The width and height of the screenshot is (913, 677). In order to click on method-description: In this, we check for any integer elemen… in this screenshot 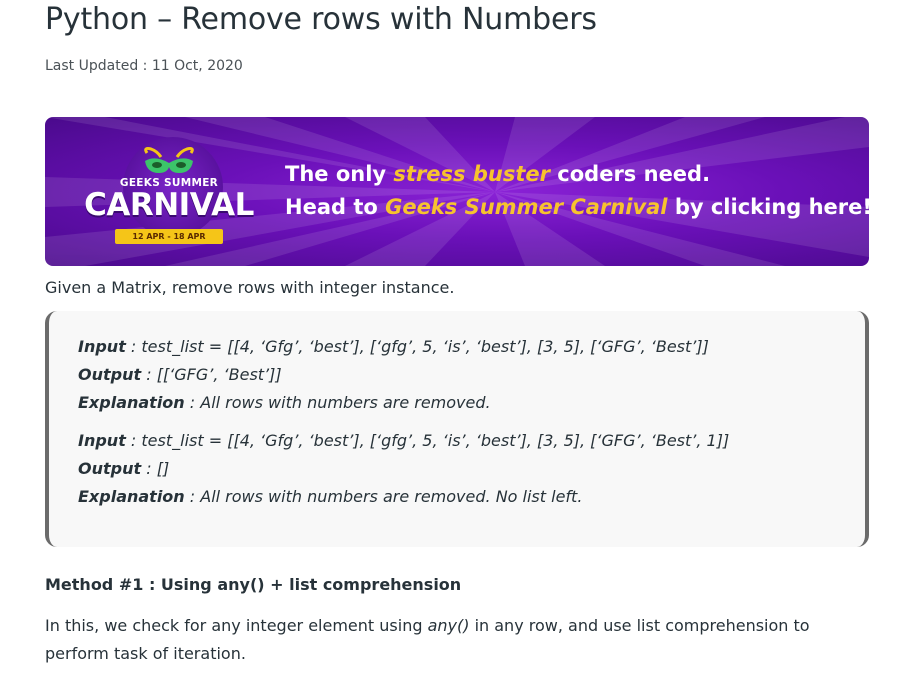, I will do `click(457, 640)`.